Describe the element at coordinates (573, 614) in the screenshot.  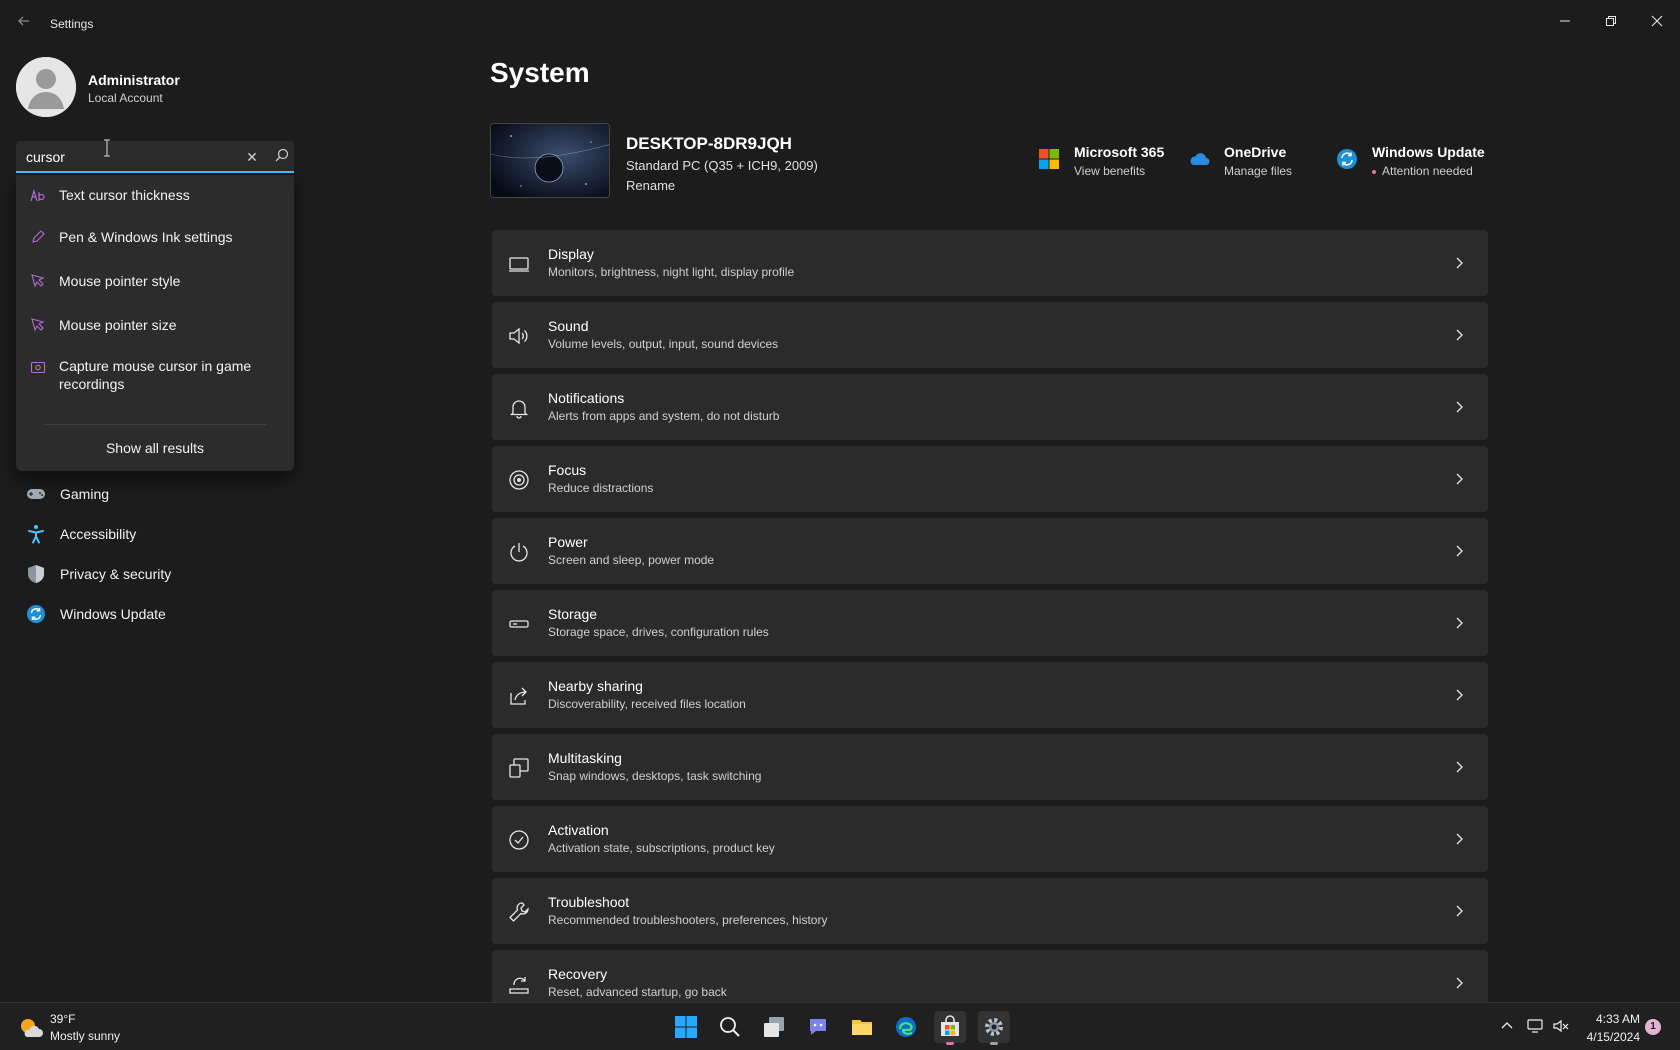
I see `card-title: Storage` at that location.